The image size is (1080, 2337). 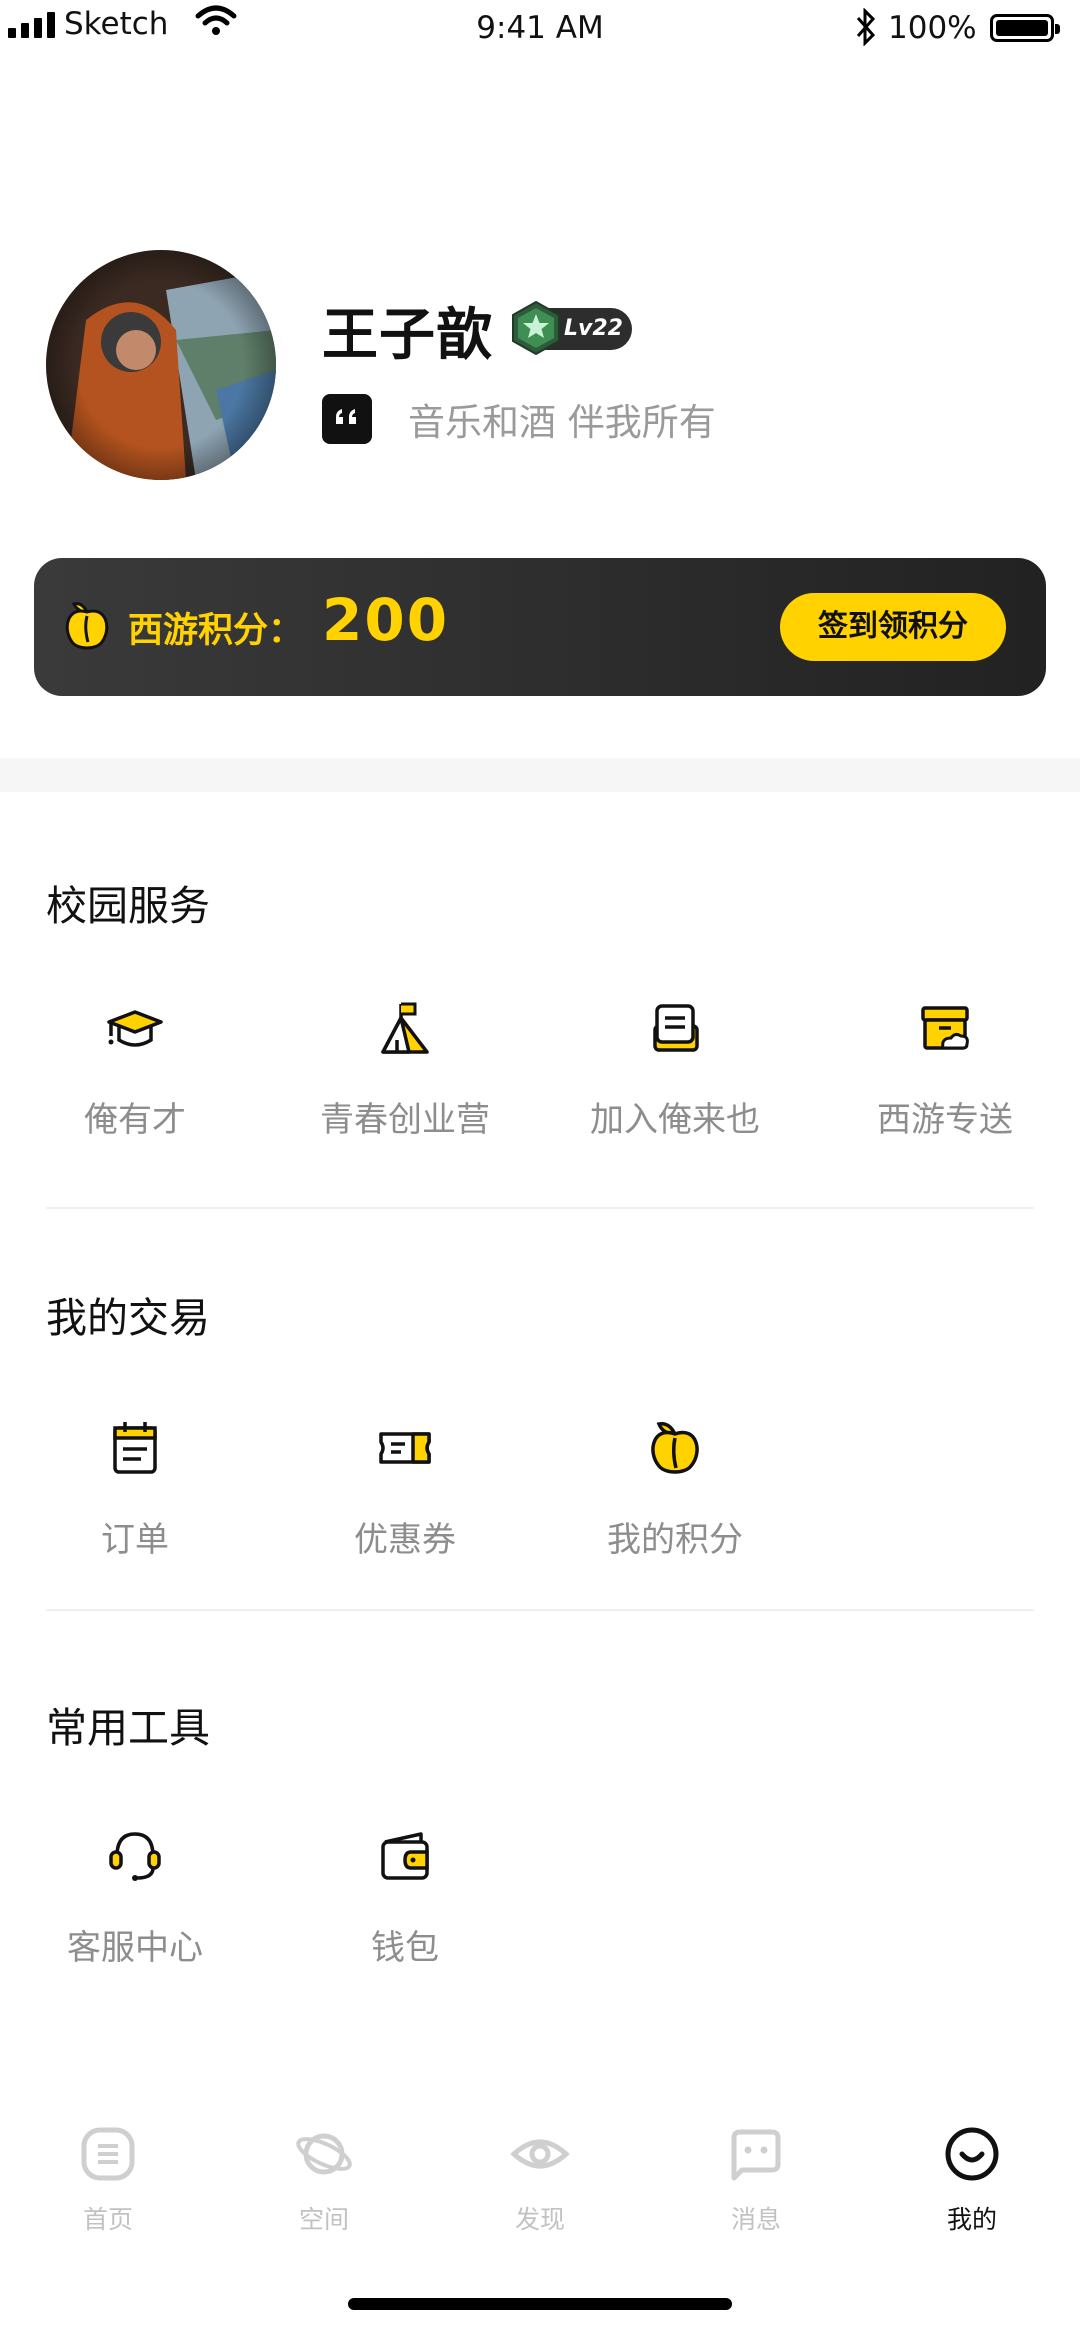 What do you see at coordinates (324, 2184) in the screenshot?
I see `tab-space: 空间` at bounding box center [324, 2184].